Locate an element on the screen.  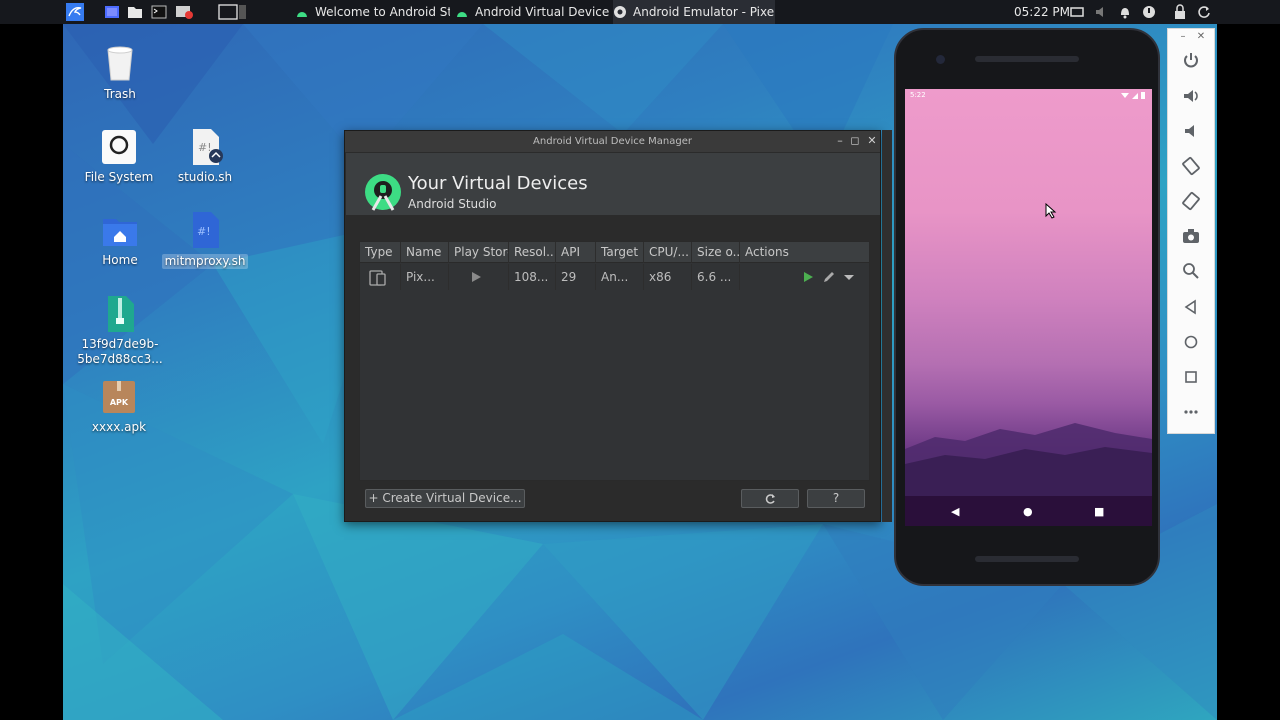
more-options-icon is located at coordinates (1191, 412).